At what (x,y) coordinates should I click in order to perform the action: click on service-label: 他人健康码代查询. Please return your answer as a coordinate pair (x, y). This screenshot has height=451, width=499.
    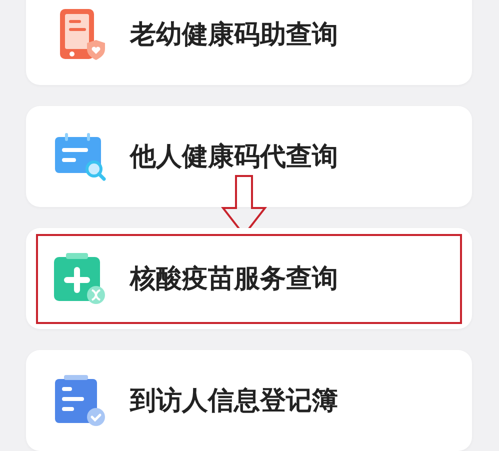
    Looking at the image, I should click on (234, 157).